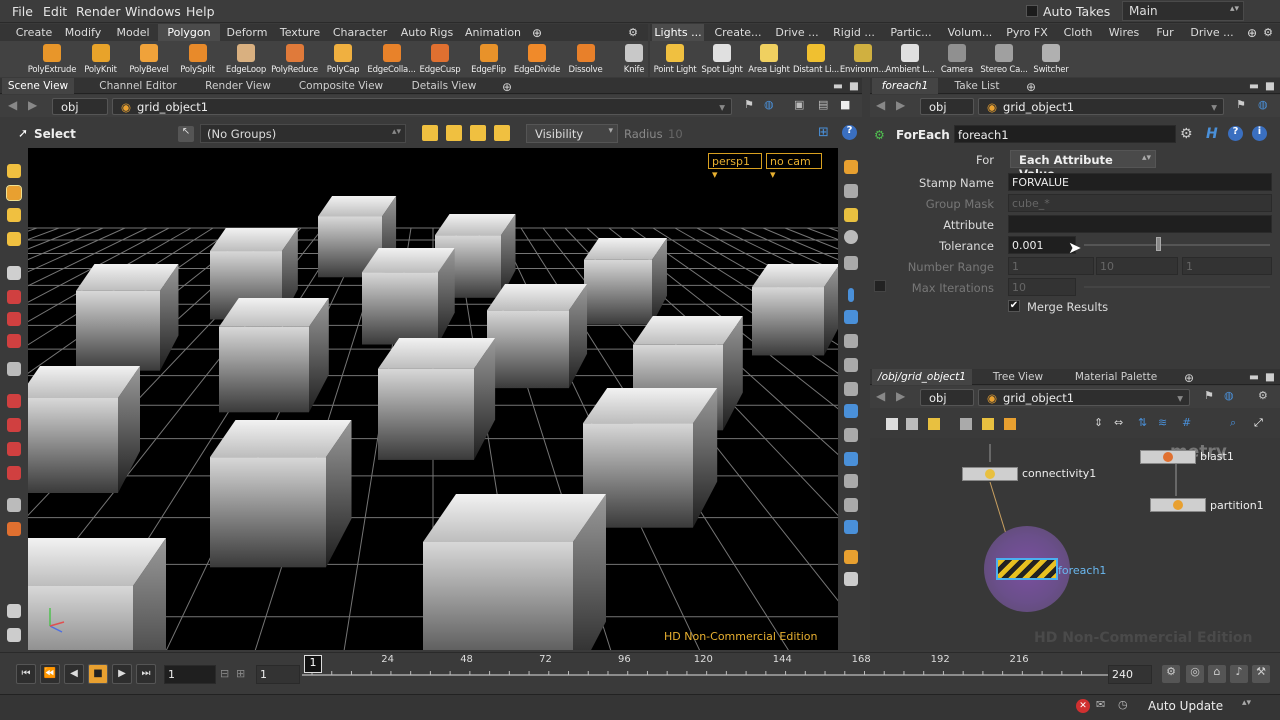 Image resolution: width=1280 pixels, height=720 pixels. I want to click on menu-file: File, so click(22, 11).